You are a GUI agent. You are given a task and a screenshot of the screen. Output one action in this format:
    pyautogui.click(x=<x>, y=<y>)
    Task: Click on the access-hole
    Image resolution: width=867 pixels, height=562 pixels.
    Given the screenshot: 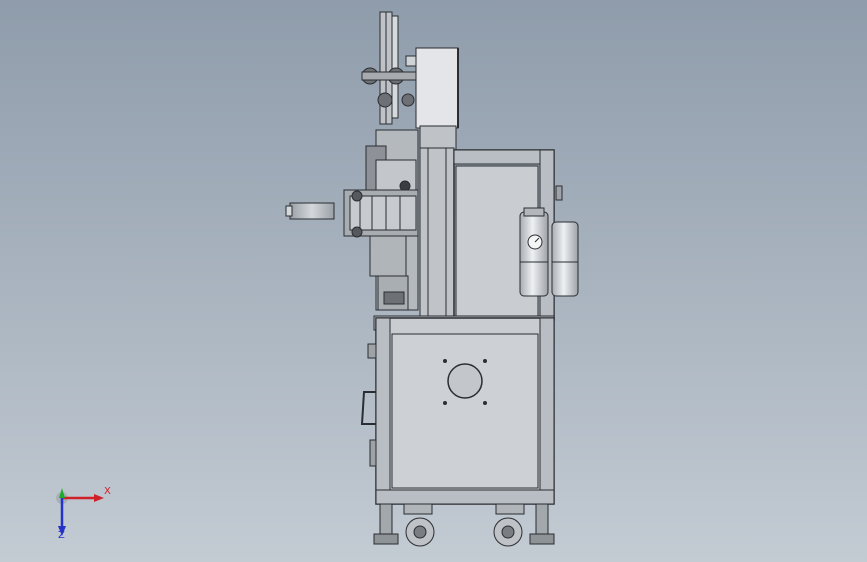 What is the action you would take?
    pyautogui.click(x=465, y=381)
    